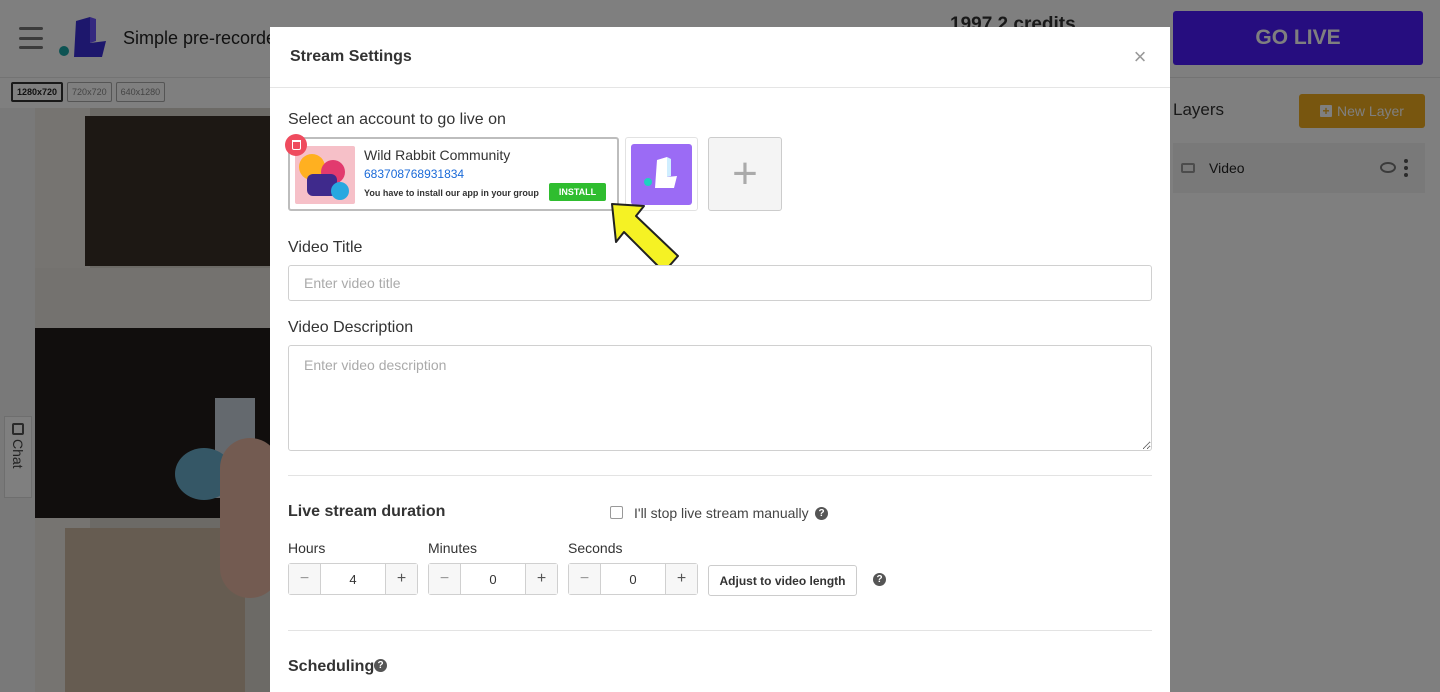  Describe the element at coordinates (397, 119) in the screenshot. I see `account-section-label: Select an account to go live on` at that location.